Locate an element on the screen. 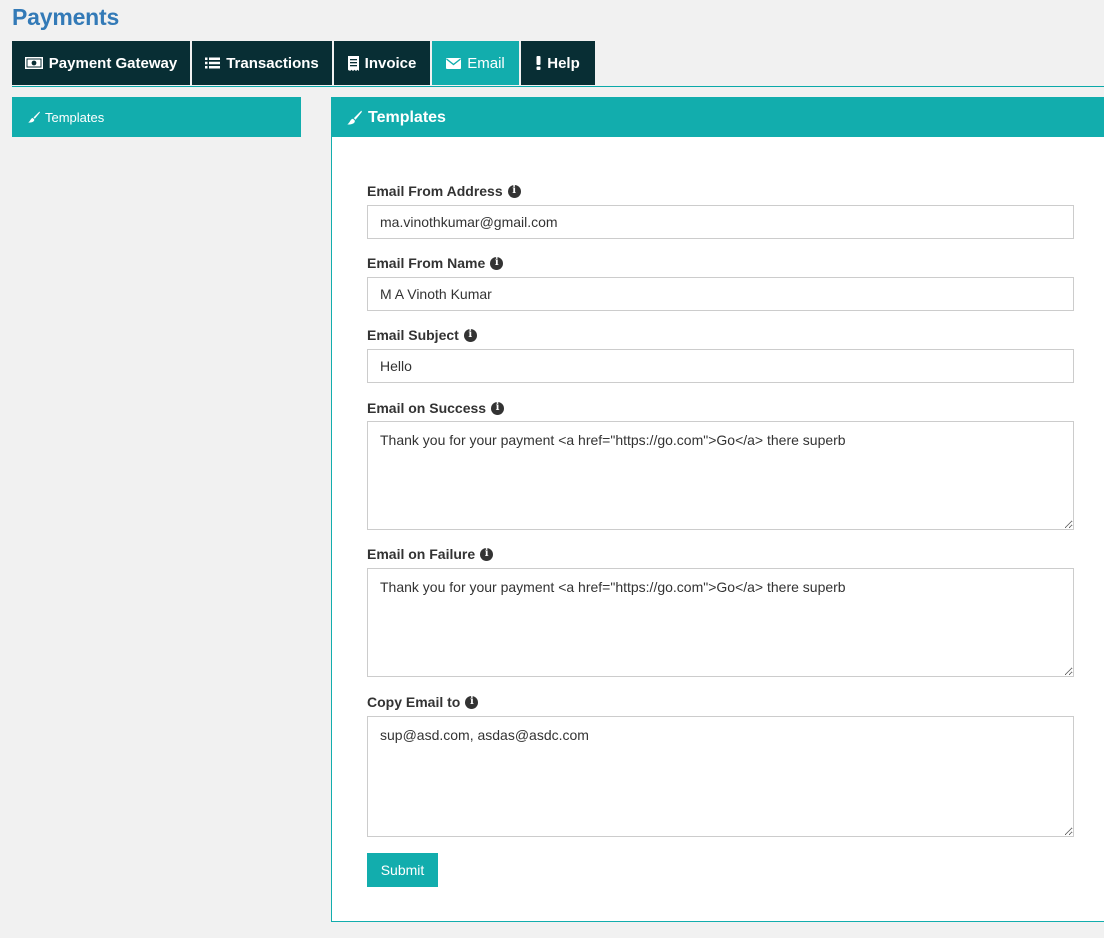  tab-label: Email is located at coordinates (486, 63).